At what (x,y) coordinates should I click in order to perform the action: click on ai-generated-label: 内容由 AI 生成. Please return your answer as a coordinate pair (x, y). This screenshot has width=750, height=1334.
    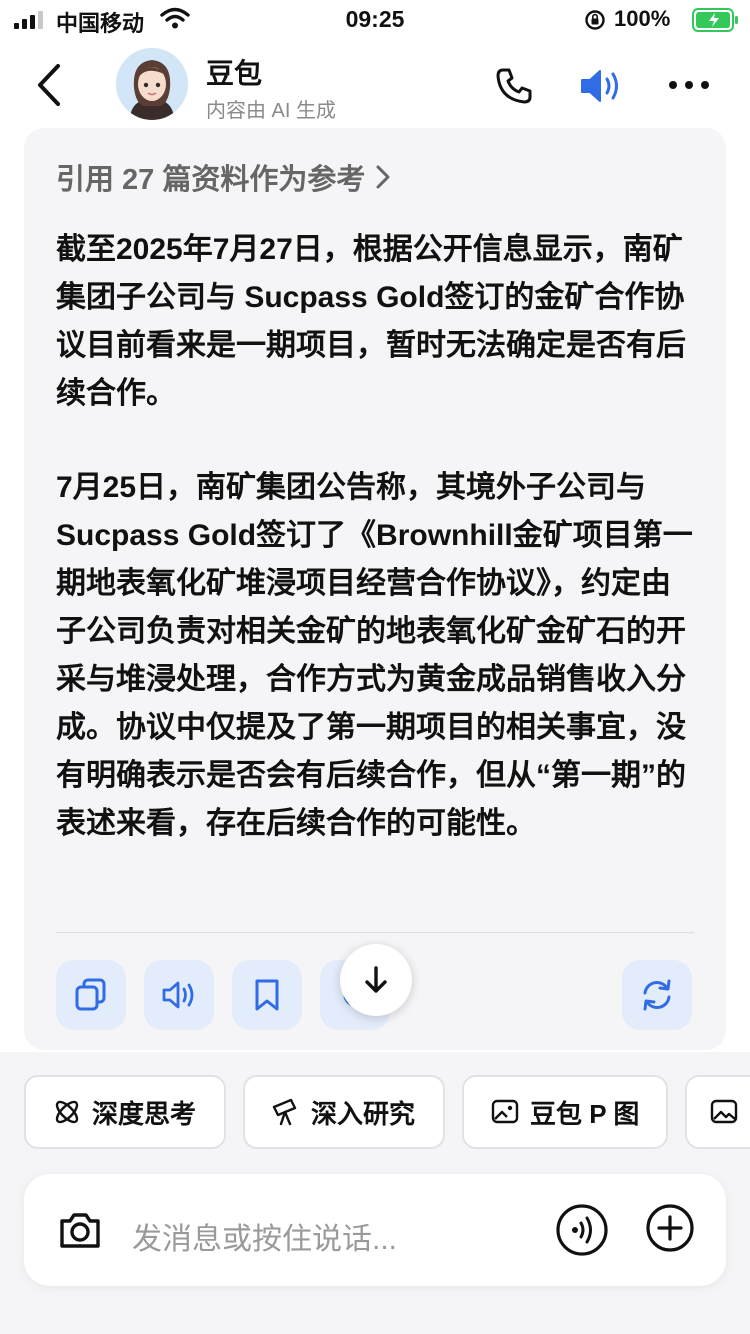
    Looking at the image, I should click on (271, 111).